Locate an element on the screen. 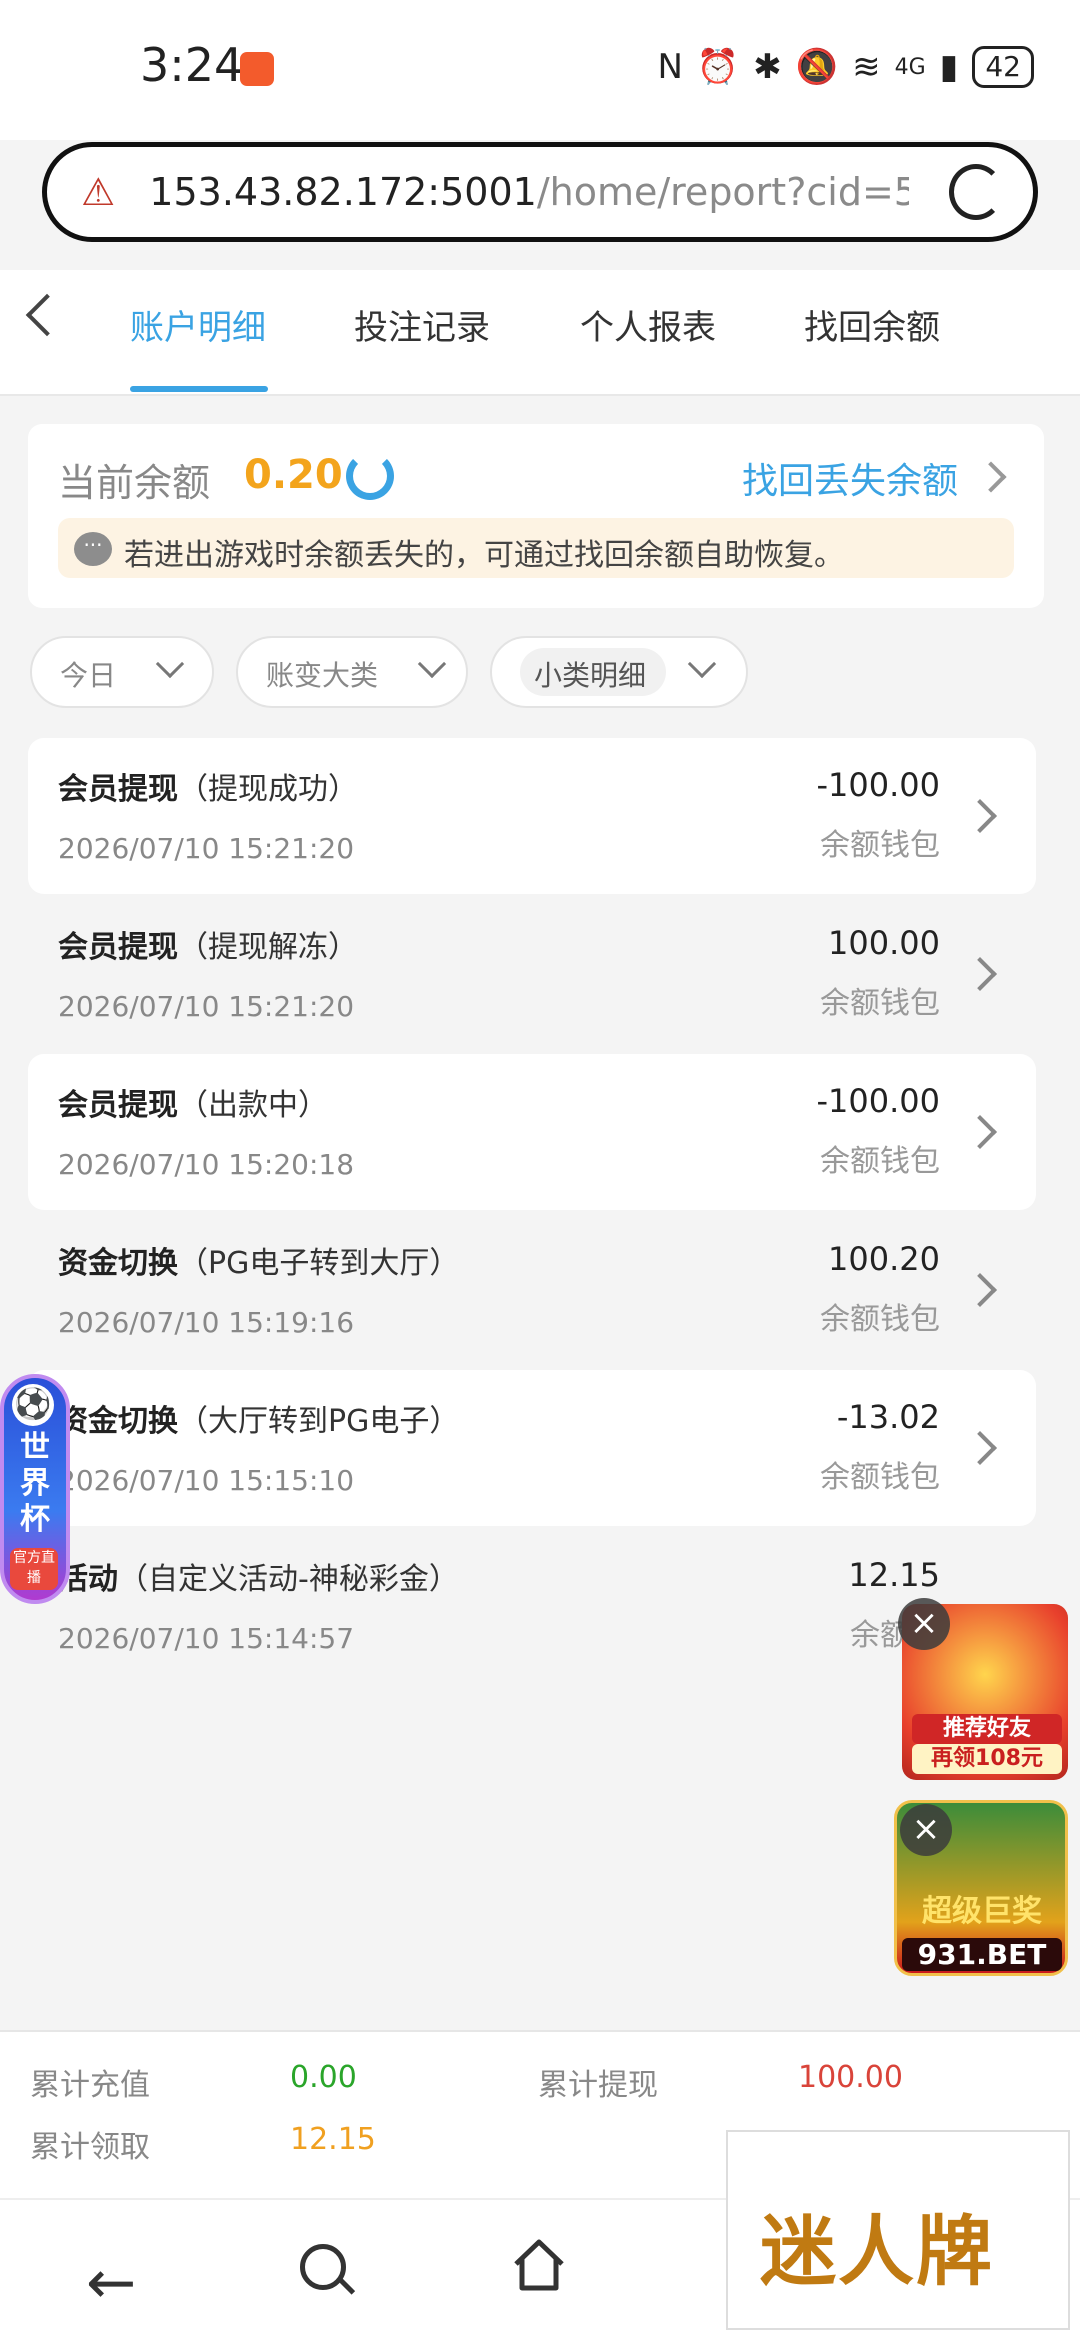 Image resolution: width=1080 pixels, height=2340 pixels. recover-balance-link: 找回丢失余额 is located at coordinates (850, 478).